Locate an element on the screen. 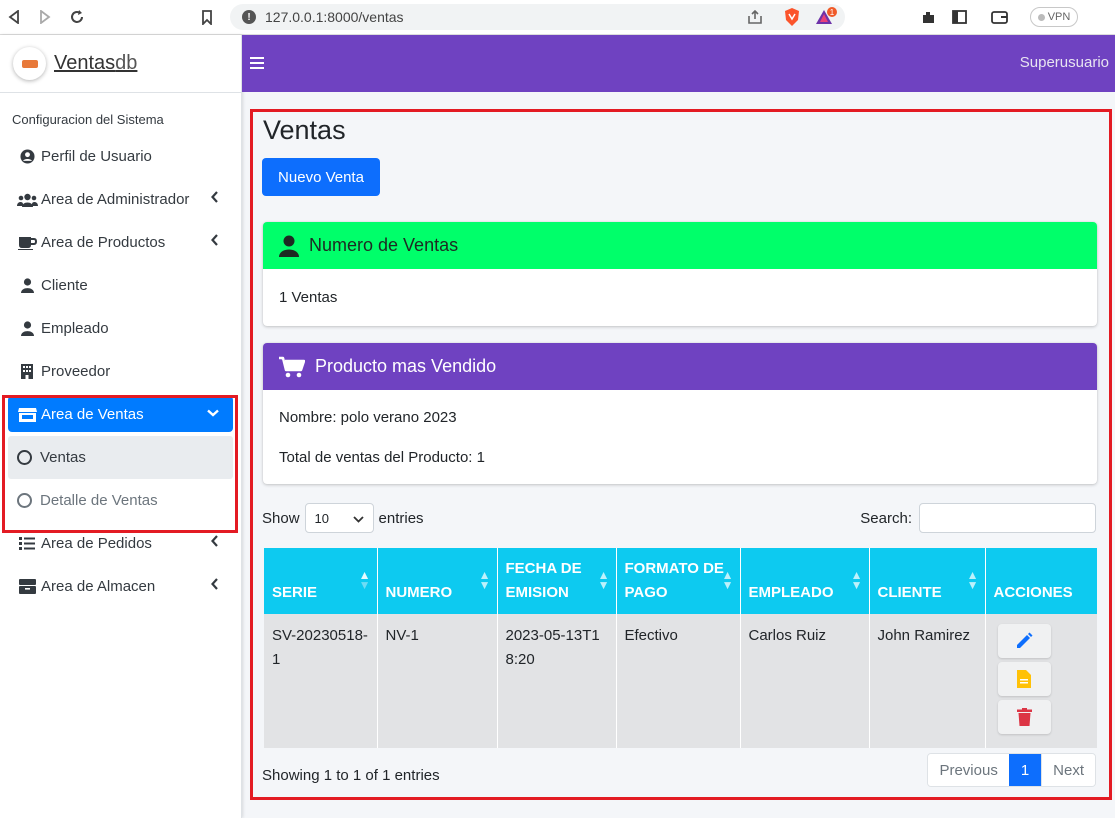 The image size is (1115, 818). sidebar-item-productos: Area de Productos is located at coordinates (120, 242).